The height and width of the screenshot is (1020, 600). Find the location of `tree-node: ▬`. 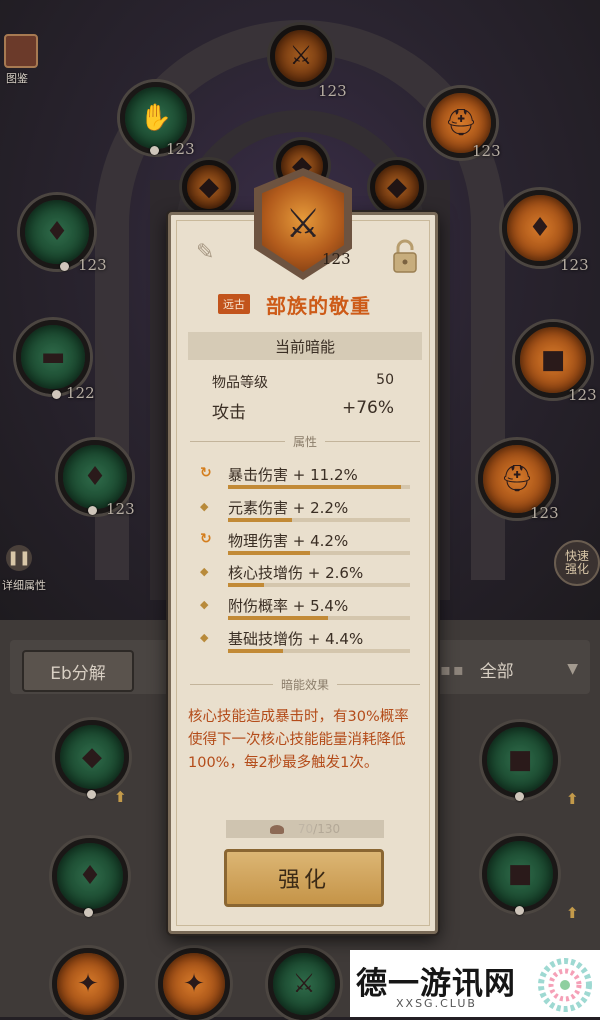

tree-node: ▬ is located at coordinates (53, 357).